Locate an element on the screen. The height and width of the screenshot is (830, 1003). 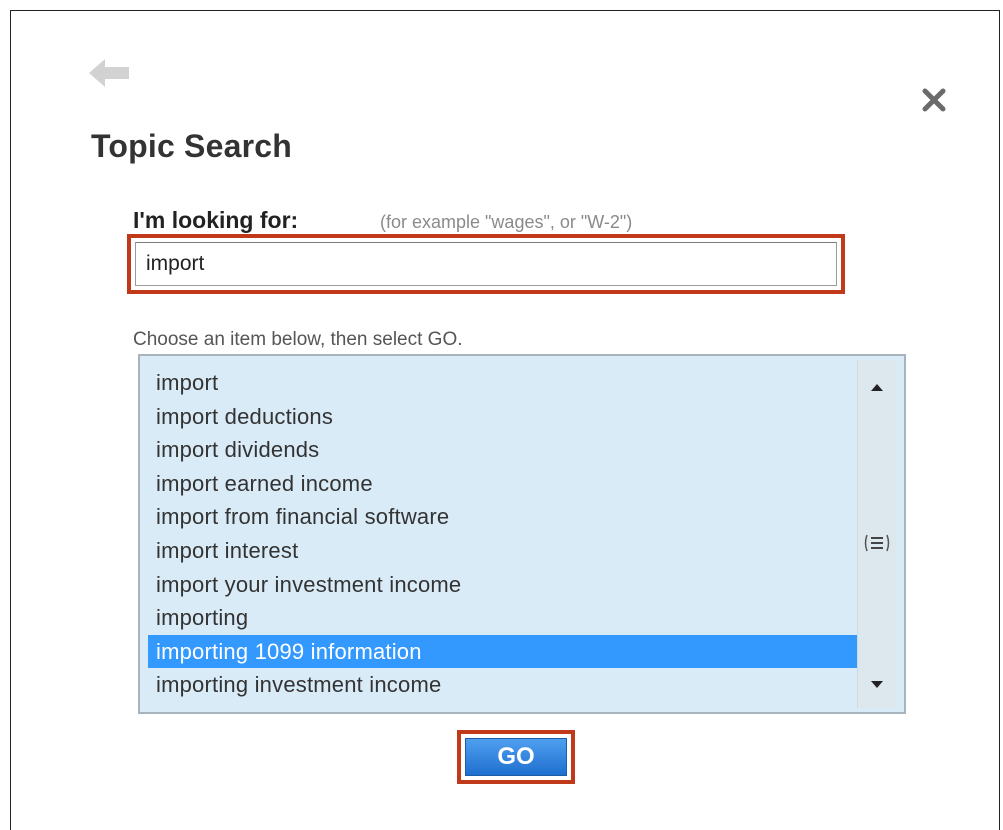
list-scrollbar is located at coordinates (876, 534).